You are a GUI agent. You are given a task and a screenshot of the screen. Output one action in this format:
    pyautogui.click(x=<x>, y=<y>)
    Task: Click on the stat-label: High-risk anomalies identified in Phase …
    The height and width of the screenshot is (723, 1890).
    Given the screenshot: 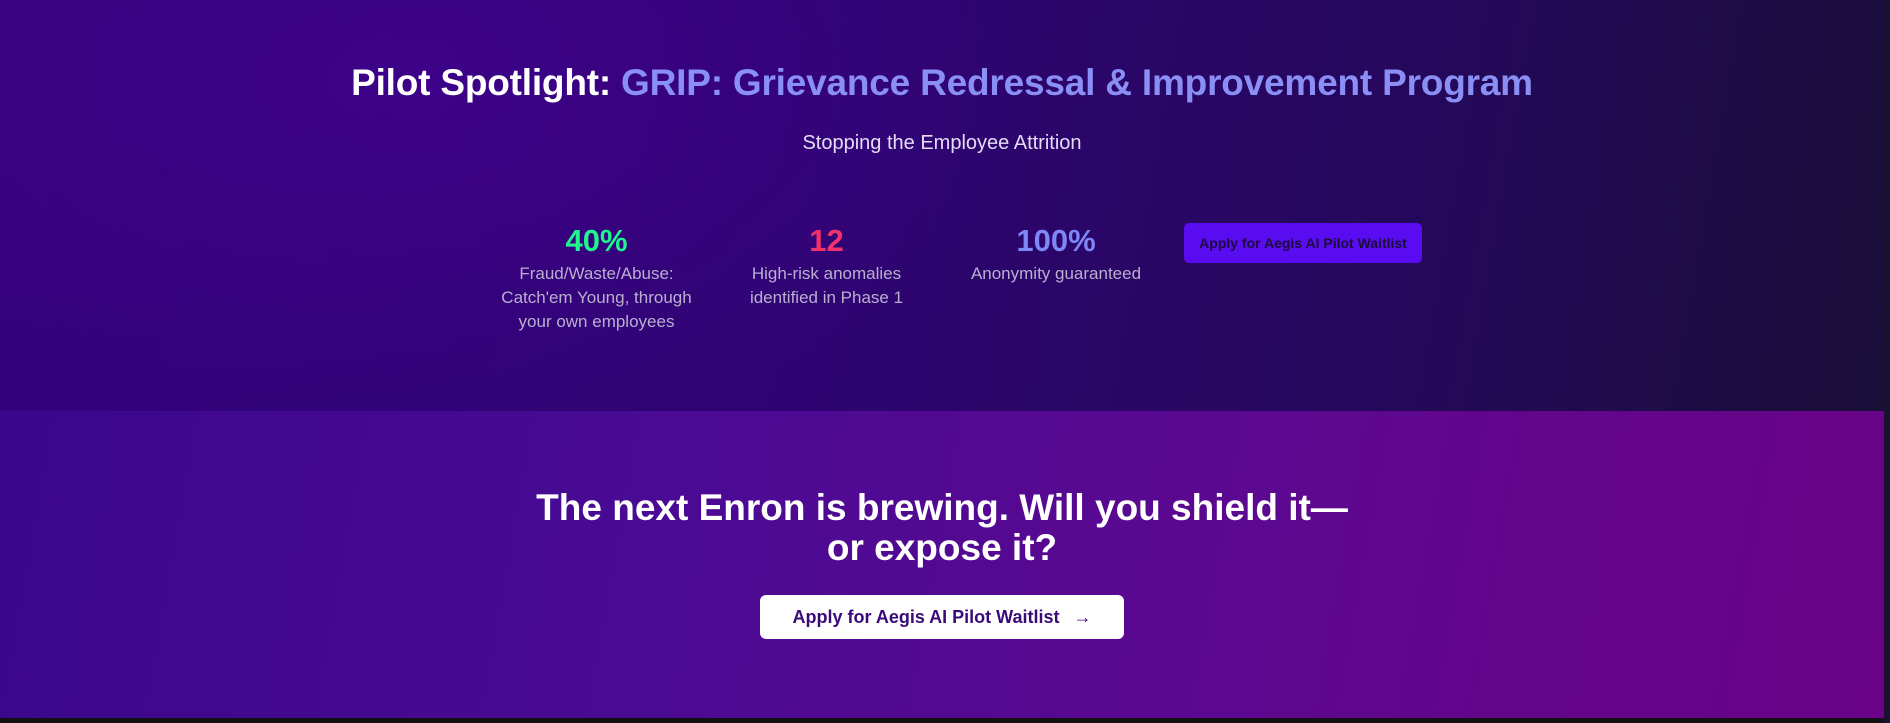 What is the action you would take?
    pyautogui.click(x=826, y=285)
    